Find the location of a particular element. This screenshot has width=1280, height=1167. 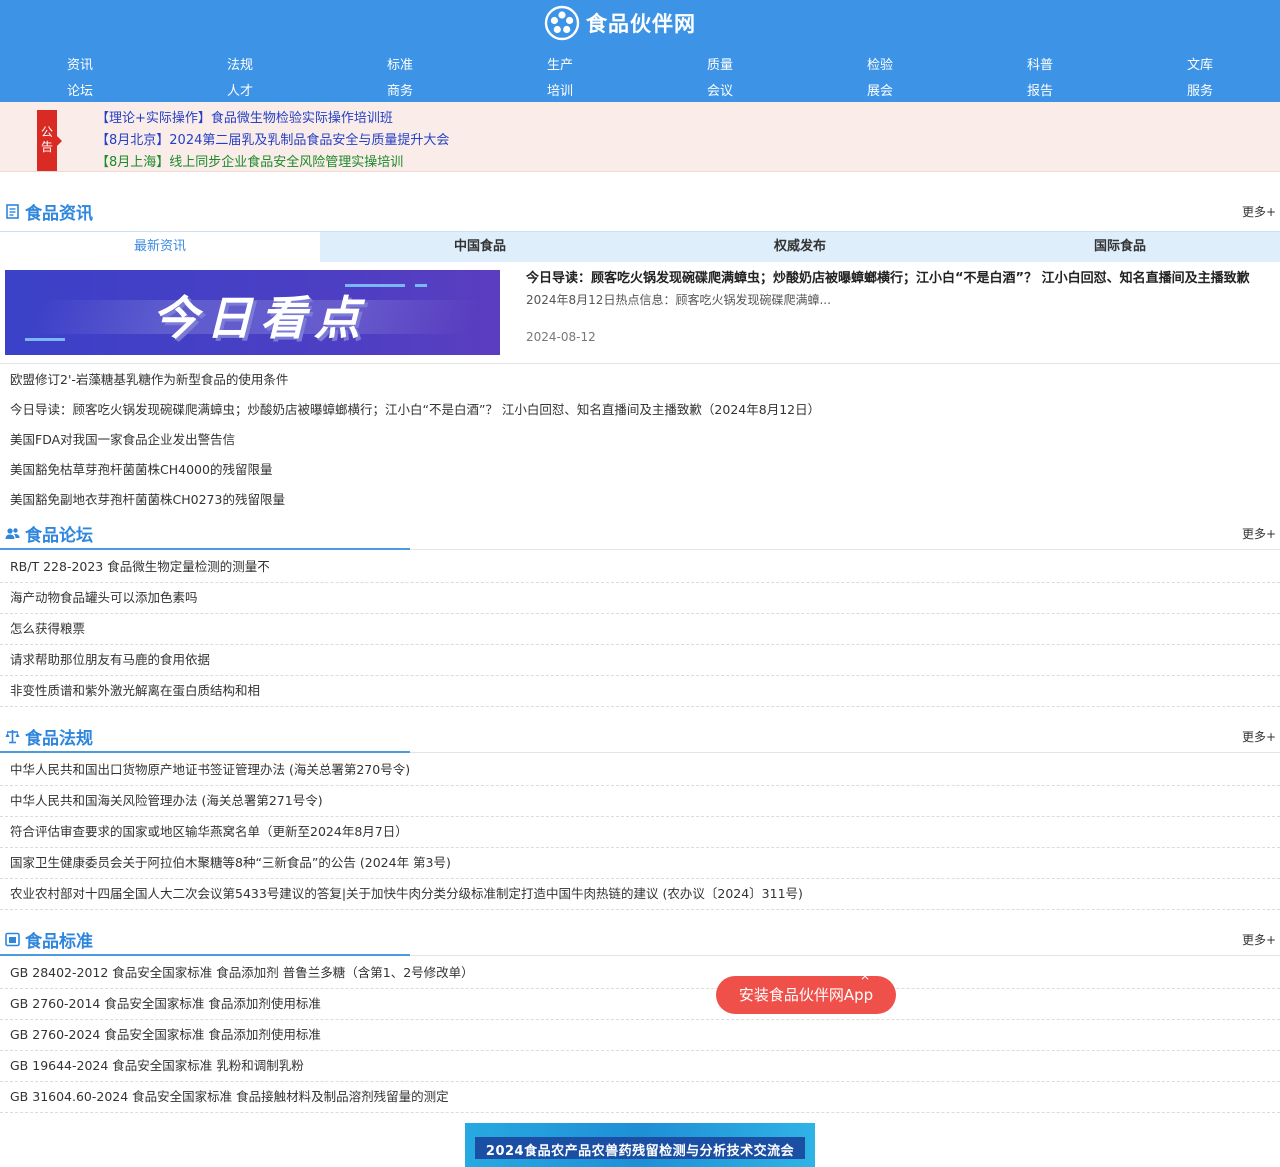

tab-china-food: 中国食品 is located at coordinates (480, 247).